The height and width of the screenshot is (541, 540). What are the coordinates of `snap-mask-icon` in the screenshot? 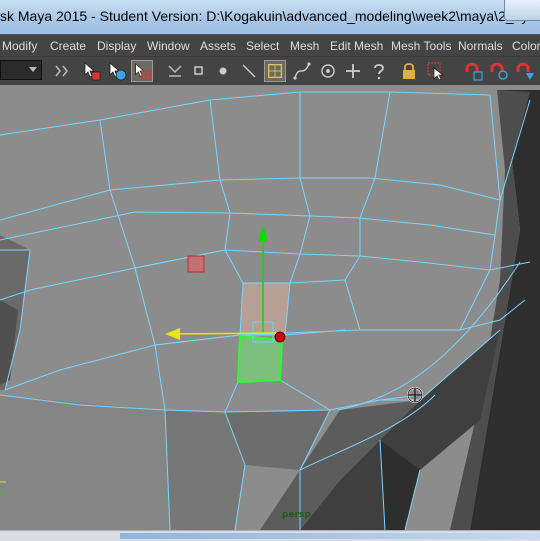 It's located at (175, 71).